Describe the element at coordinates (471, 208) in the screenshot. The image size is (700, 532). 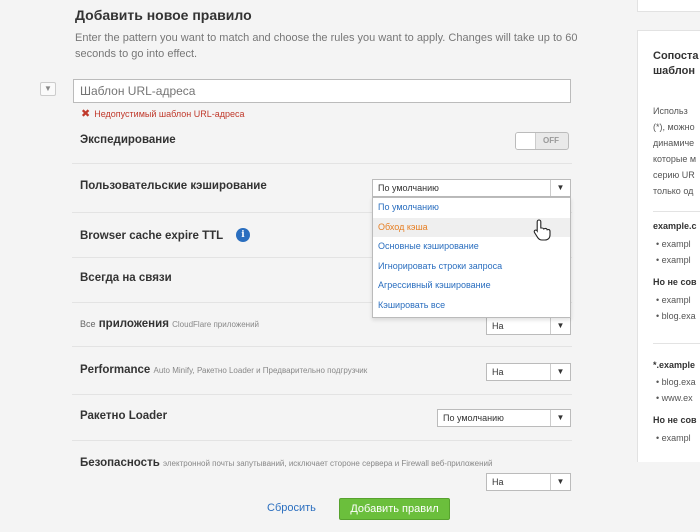
I see `dropdown-option: По умолчанию` at that location.